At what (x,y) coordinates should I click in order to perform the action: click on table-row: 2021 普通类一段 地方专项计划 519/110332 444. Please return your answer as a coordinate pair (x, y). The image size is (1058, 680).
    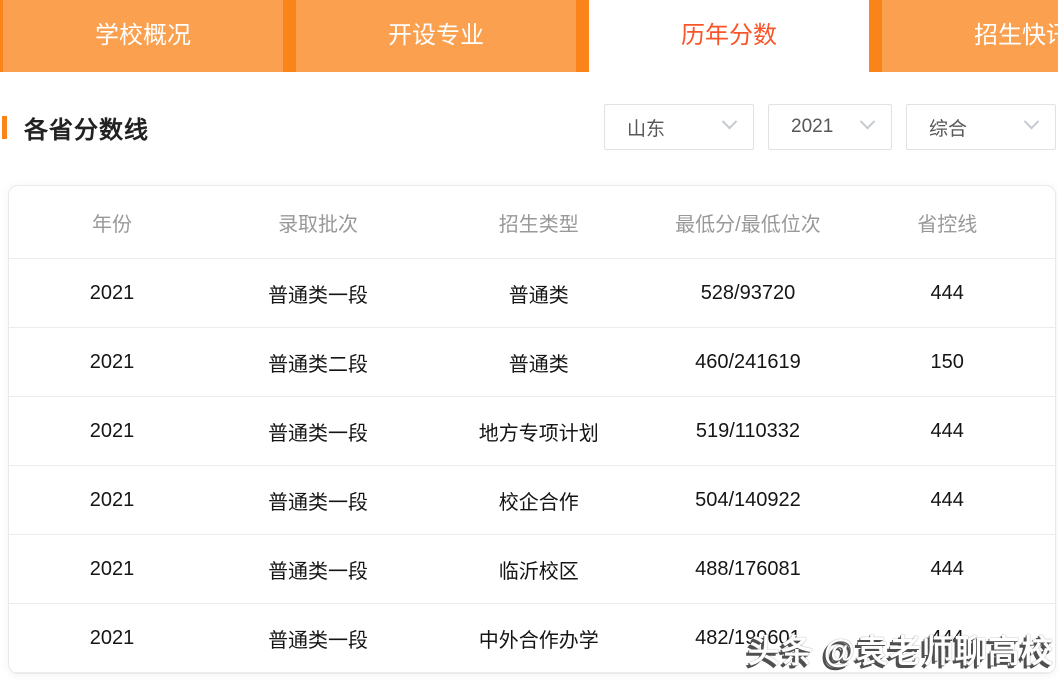
    Looking at the image, I should click on (532, 431).